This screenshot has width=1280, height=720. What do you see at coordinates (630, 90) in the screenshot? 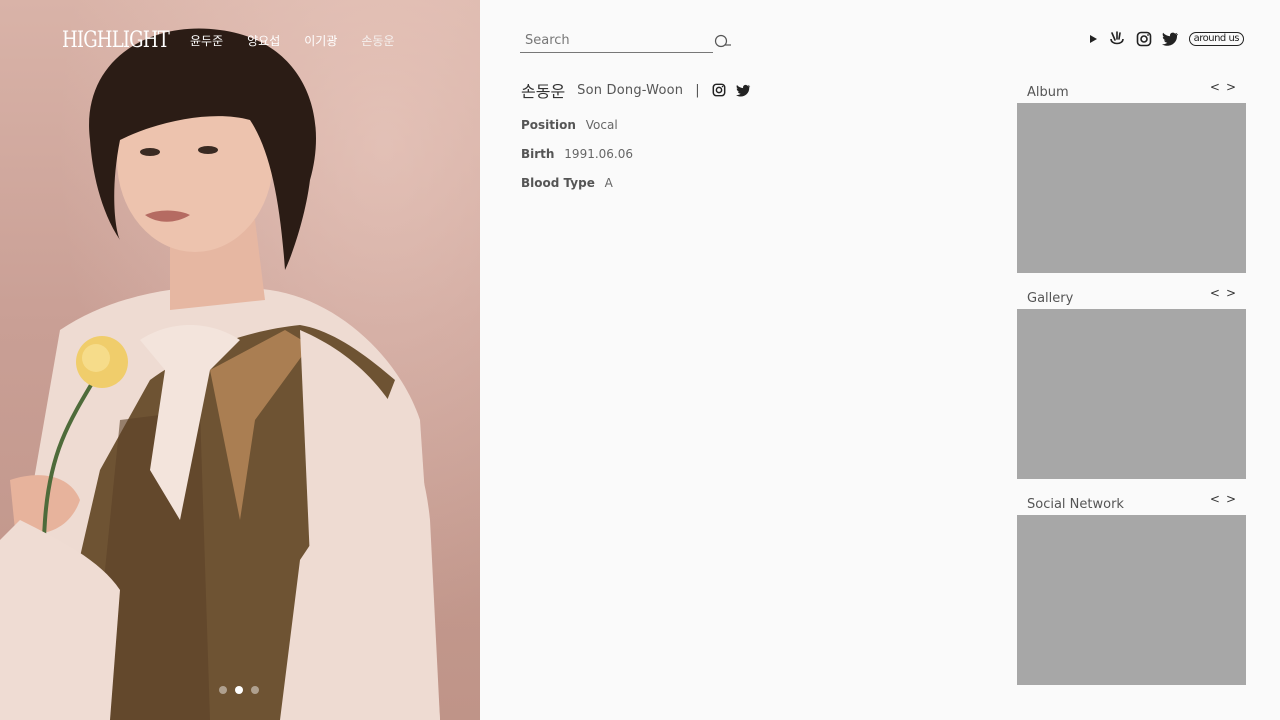
I see `english-name: Son Dong-Woon` at bounding box center [630, 90].